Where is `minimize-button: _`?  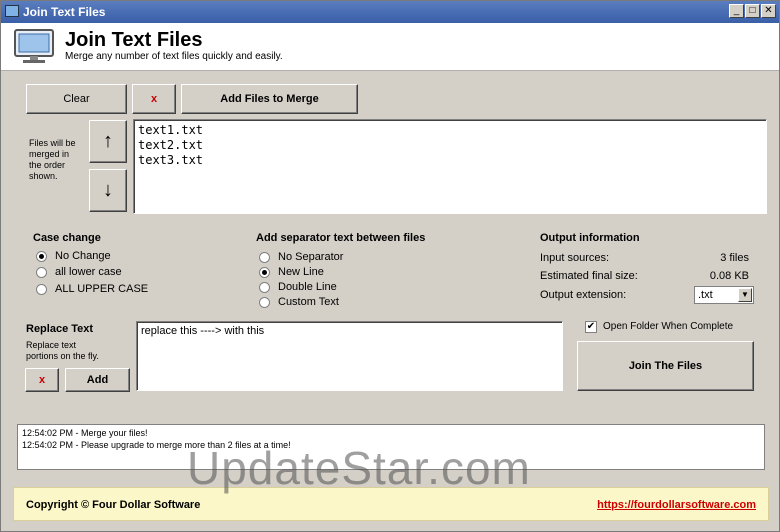 minimize-button: _ is located at coordinates (736, 11).